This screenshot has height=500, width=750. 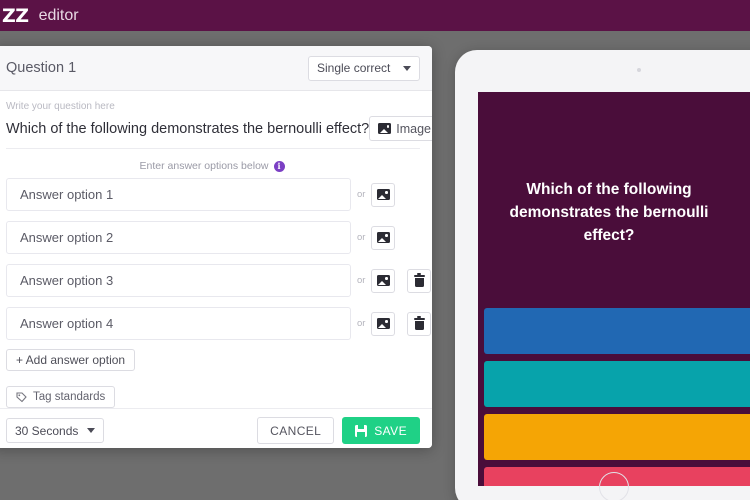 I want to click on save-button: SAVE, so click(x=381, y=430).